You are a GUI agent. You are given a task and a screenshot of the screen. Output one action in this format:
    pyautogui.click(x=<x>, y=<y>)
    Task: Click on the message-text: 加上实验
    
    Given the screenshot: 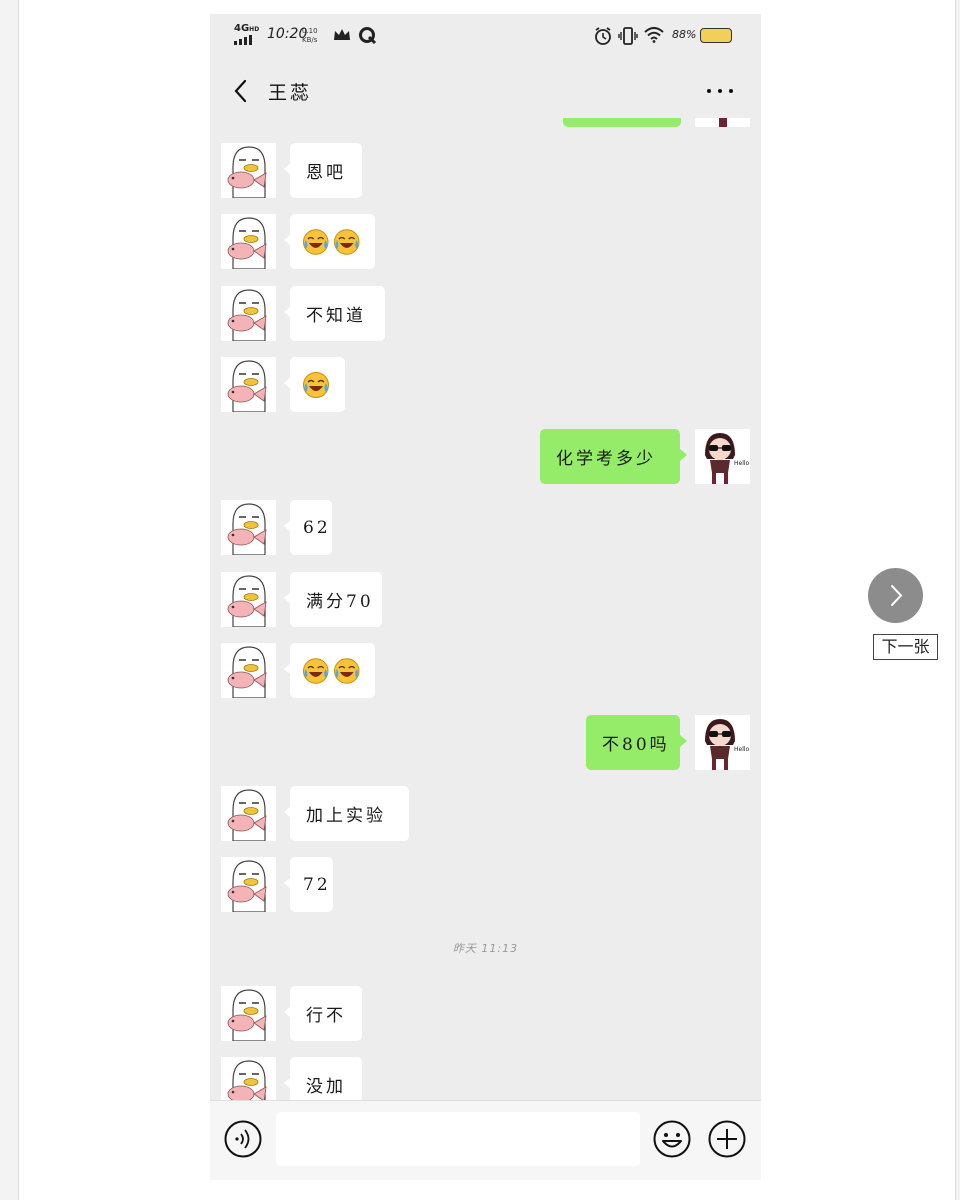 What is the action you would take?
    pyautogui.click(x=346, y=816)
    